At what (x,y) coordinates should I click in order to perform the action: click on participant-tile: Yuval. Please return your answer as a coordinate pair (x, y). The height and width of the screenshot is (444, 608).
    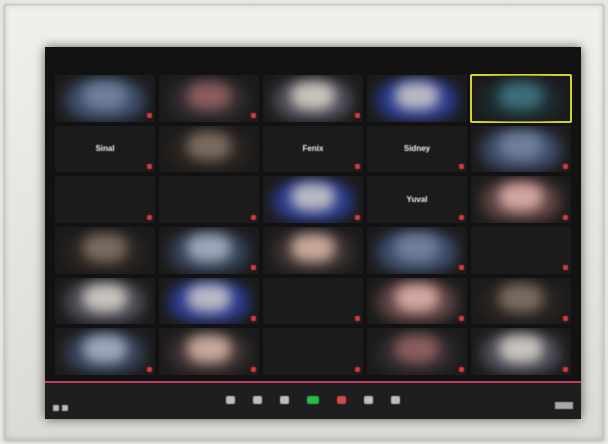
    Looking at the image, I should click on (417, 199).